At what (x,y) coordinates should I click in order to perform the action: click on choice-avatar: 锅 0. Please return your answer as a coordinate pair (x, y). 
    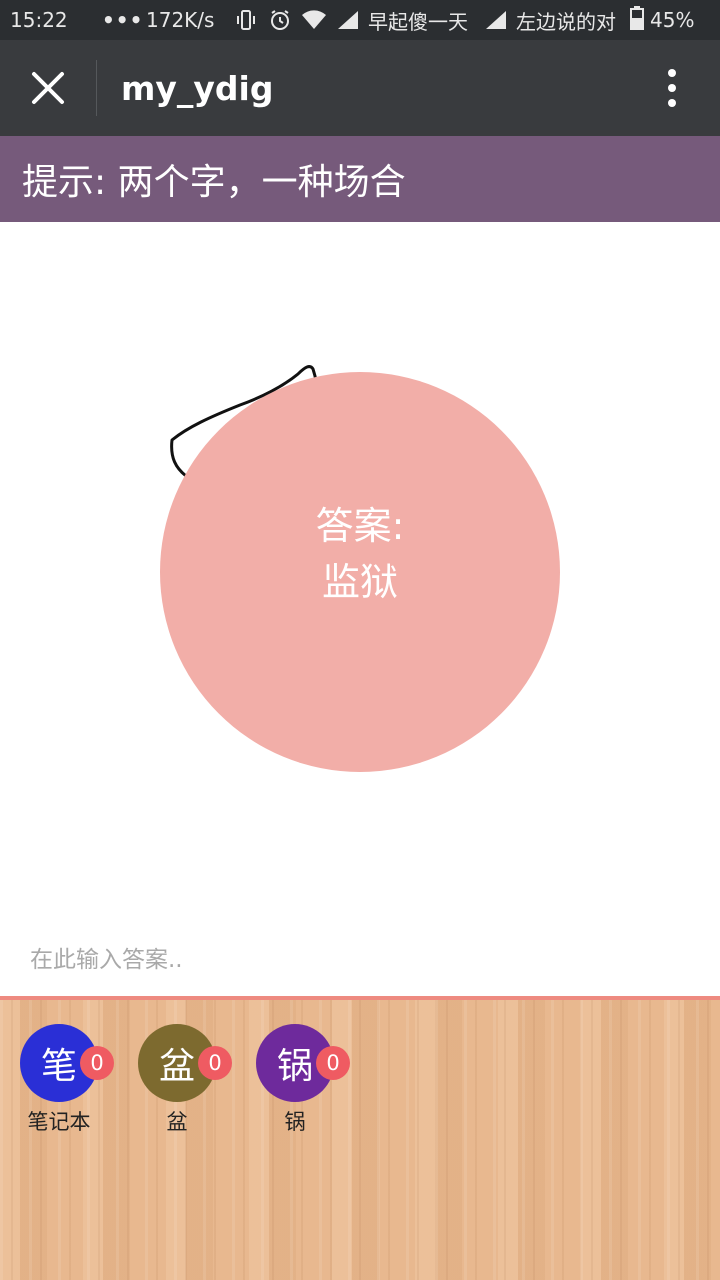
    Looking at the image, I should click on (303, 1063).